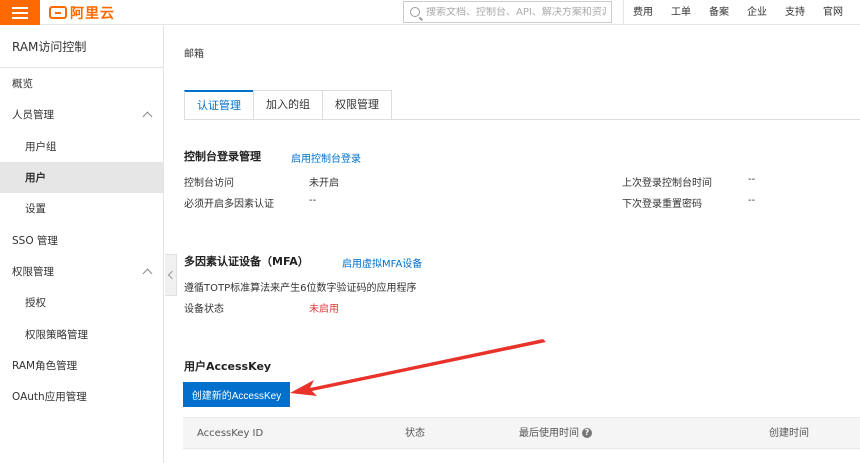 The width and height of the screenshot is (860, 463). I want to click on nav-link-support: 支持, so click(795, 12).